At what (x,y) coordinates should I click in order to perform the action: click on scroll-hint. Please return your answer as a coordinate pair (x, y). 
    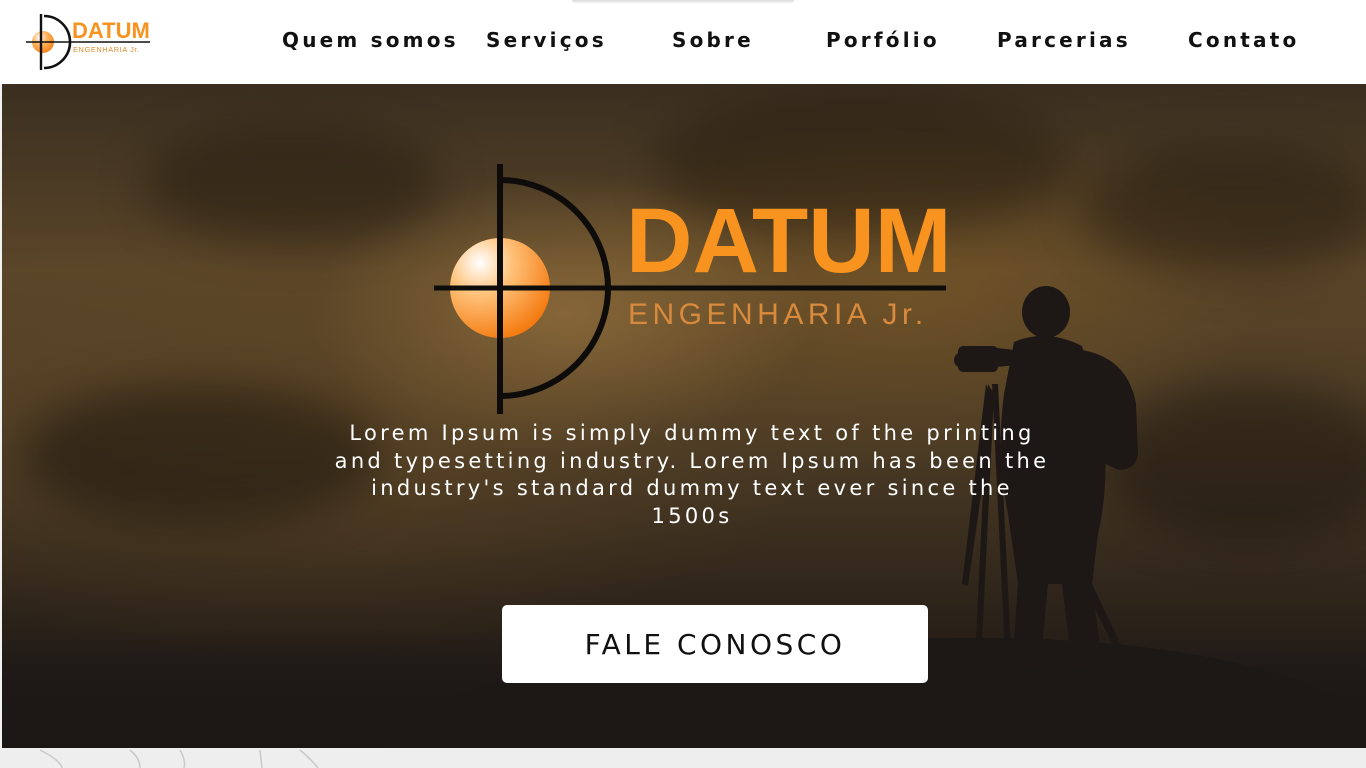
    Looking at the image, I should click on (683, 2).